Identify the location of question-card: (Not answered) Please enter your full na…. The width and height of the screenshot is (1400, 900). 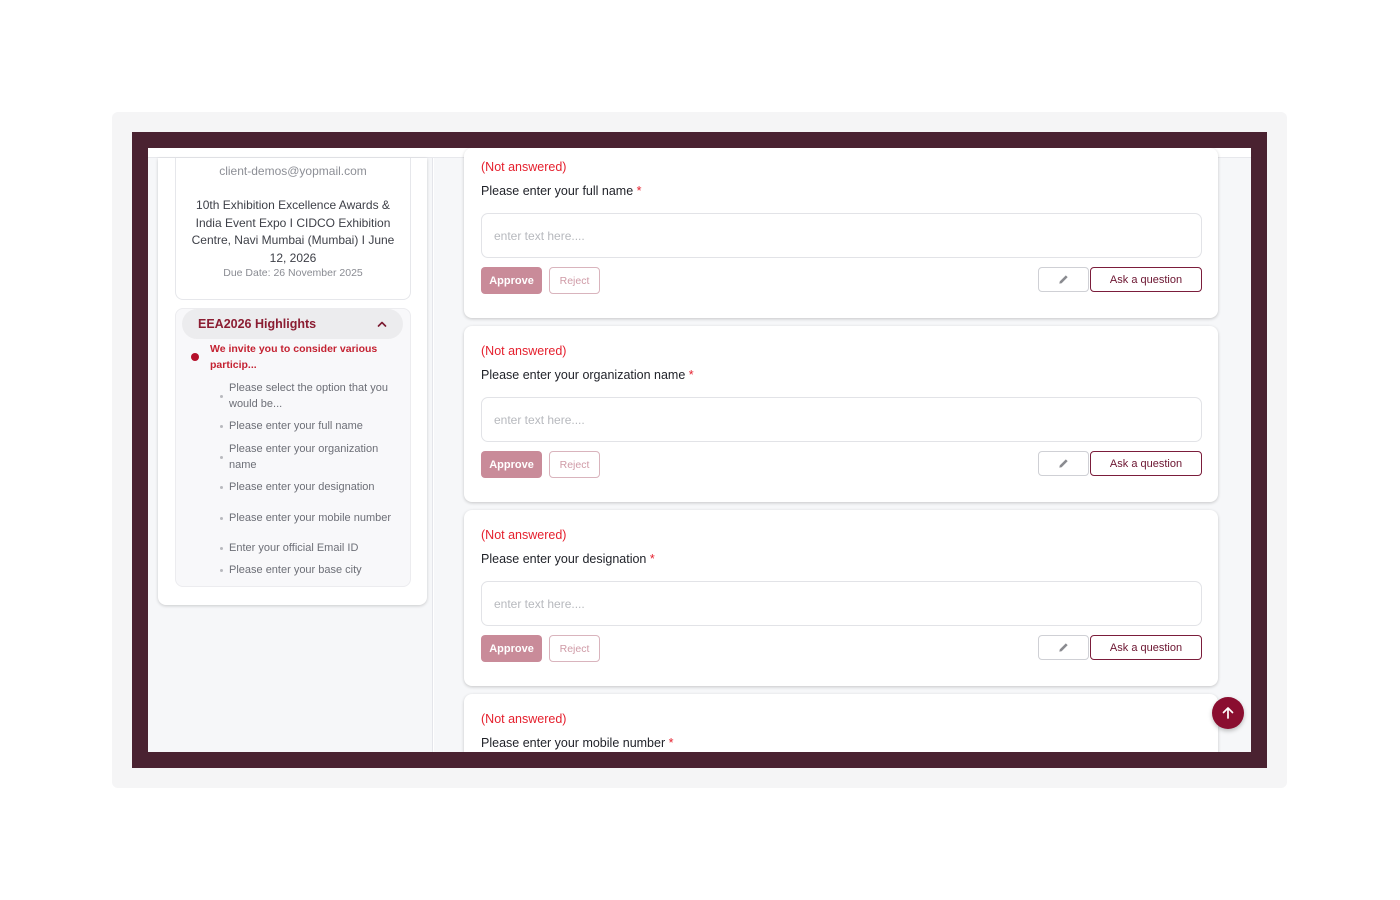
(841, 233).